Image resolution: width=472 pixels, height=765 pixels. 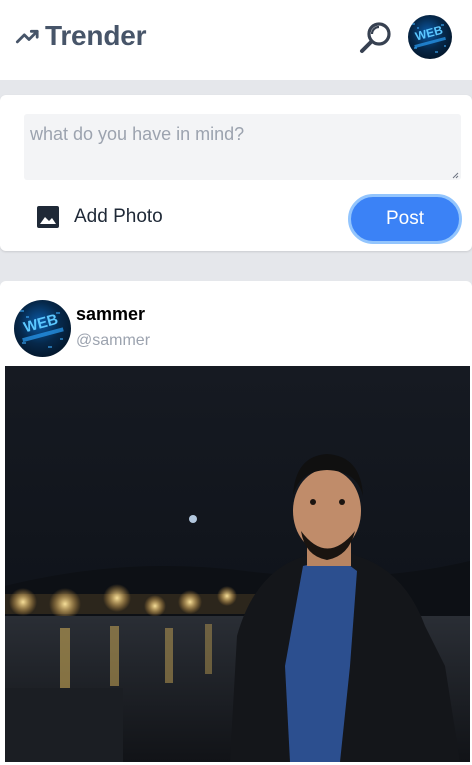 I want to click on brand-logo: Trender, so click(x=81, y=36).